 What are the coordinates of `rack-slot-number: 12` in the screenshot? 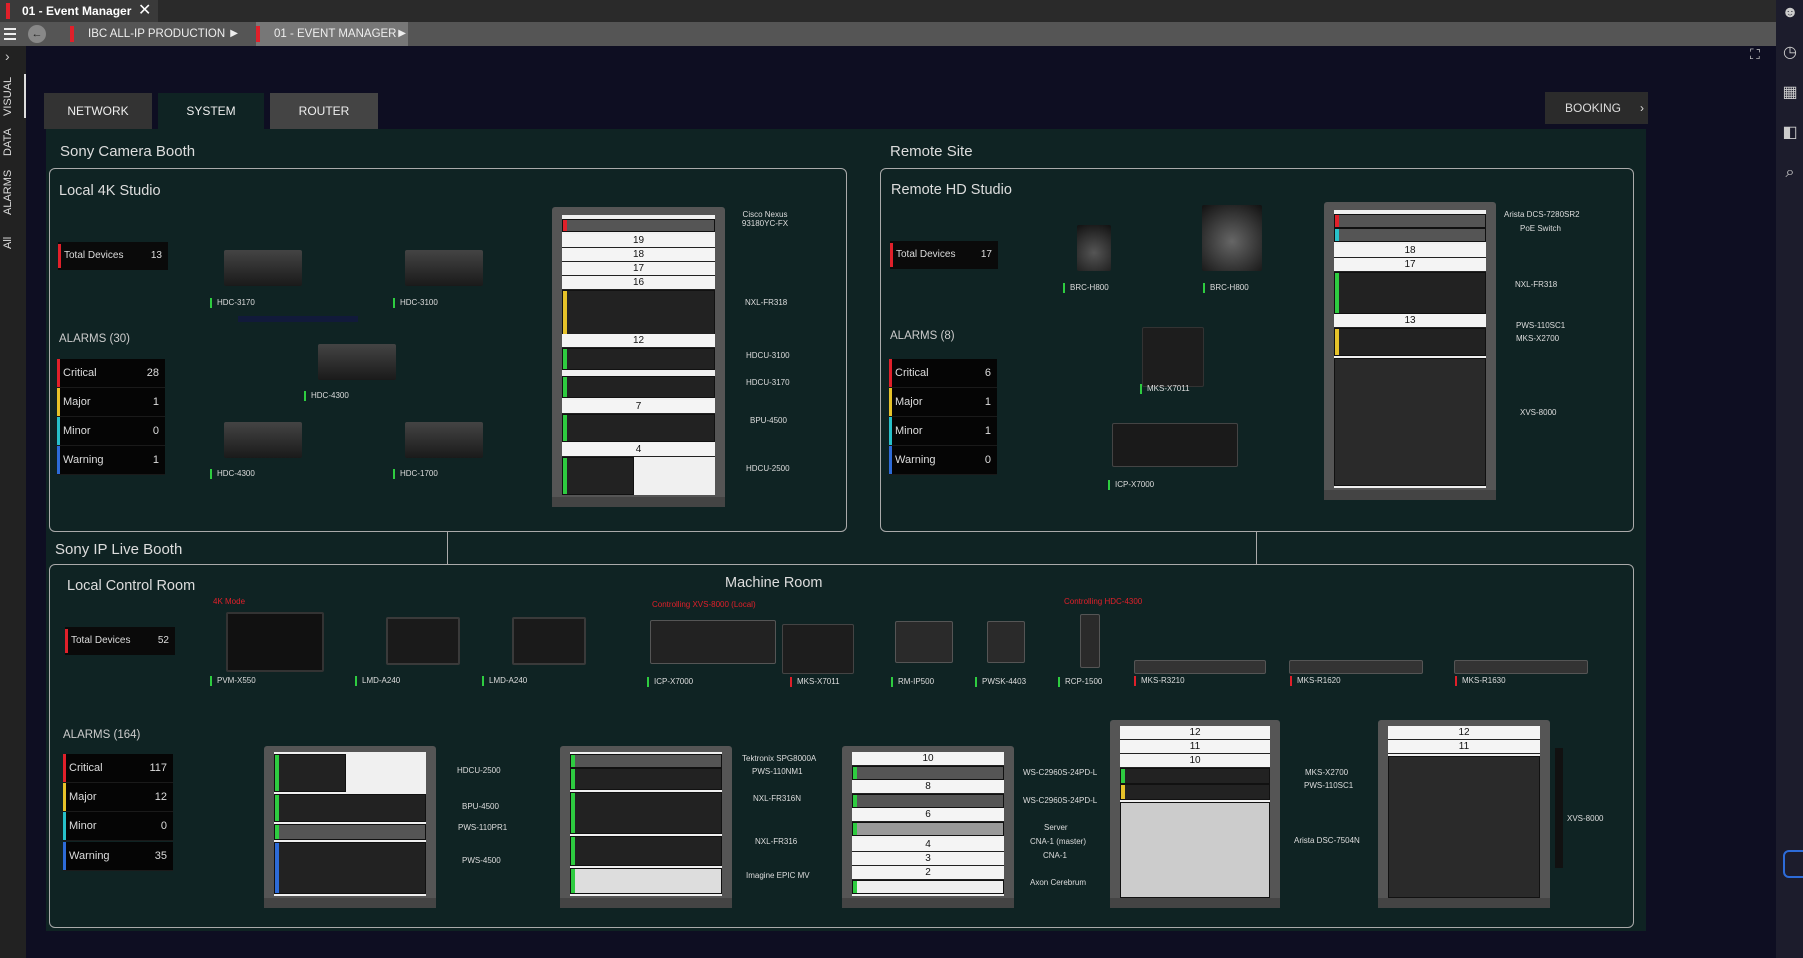 It's located at (1464, 733).